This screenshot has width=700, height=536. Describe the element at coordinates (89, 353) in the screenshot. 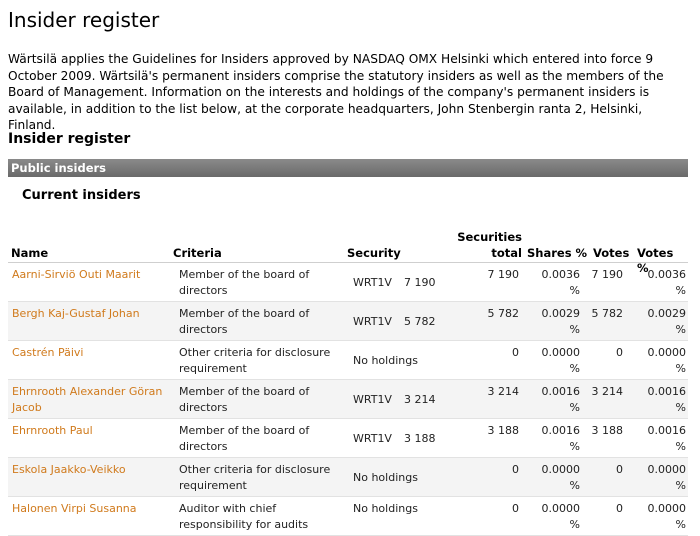

I see `insider-name-link: Castrén Päivi` at that location.